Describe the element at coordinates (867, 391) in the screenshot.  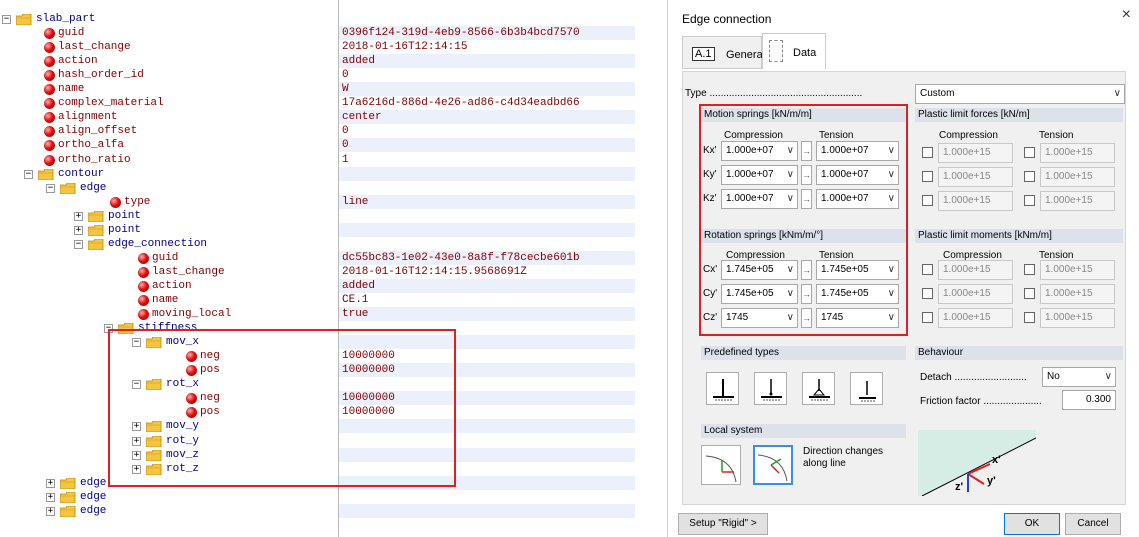
I see `free-support-icon` at that location.